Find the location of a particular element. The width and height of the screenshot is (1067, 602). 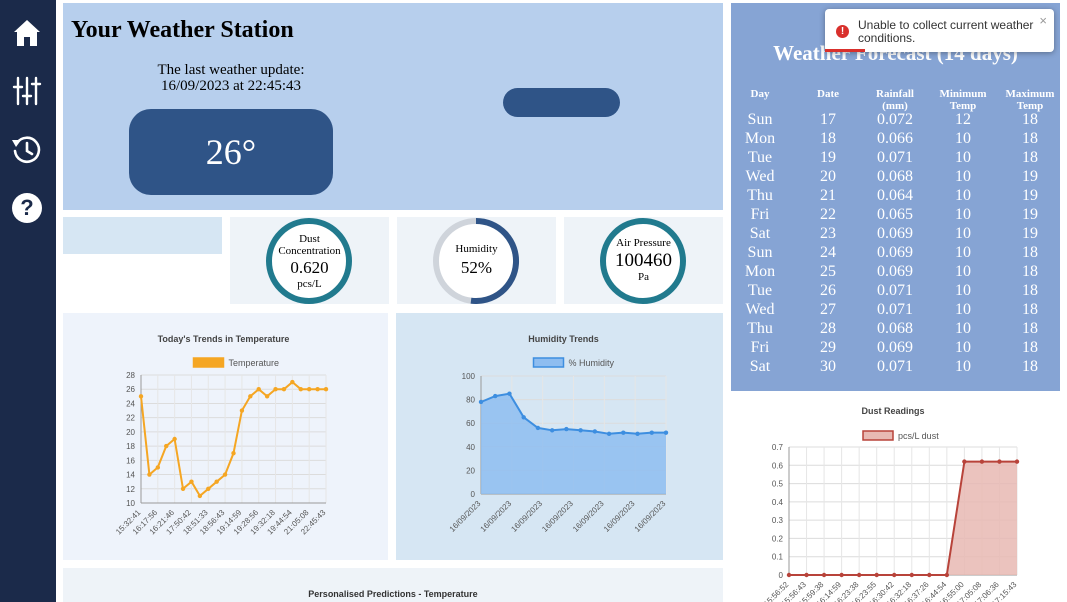

forecast-row: Sun 17 0.072 12 18 is located at coordinates (895, 119).